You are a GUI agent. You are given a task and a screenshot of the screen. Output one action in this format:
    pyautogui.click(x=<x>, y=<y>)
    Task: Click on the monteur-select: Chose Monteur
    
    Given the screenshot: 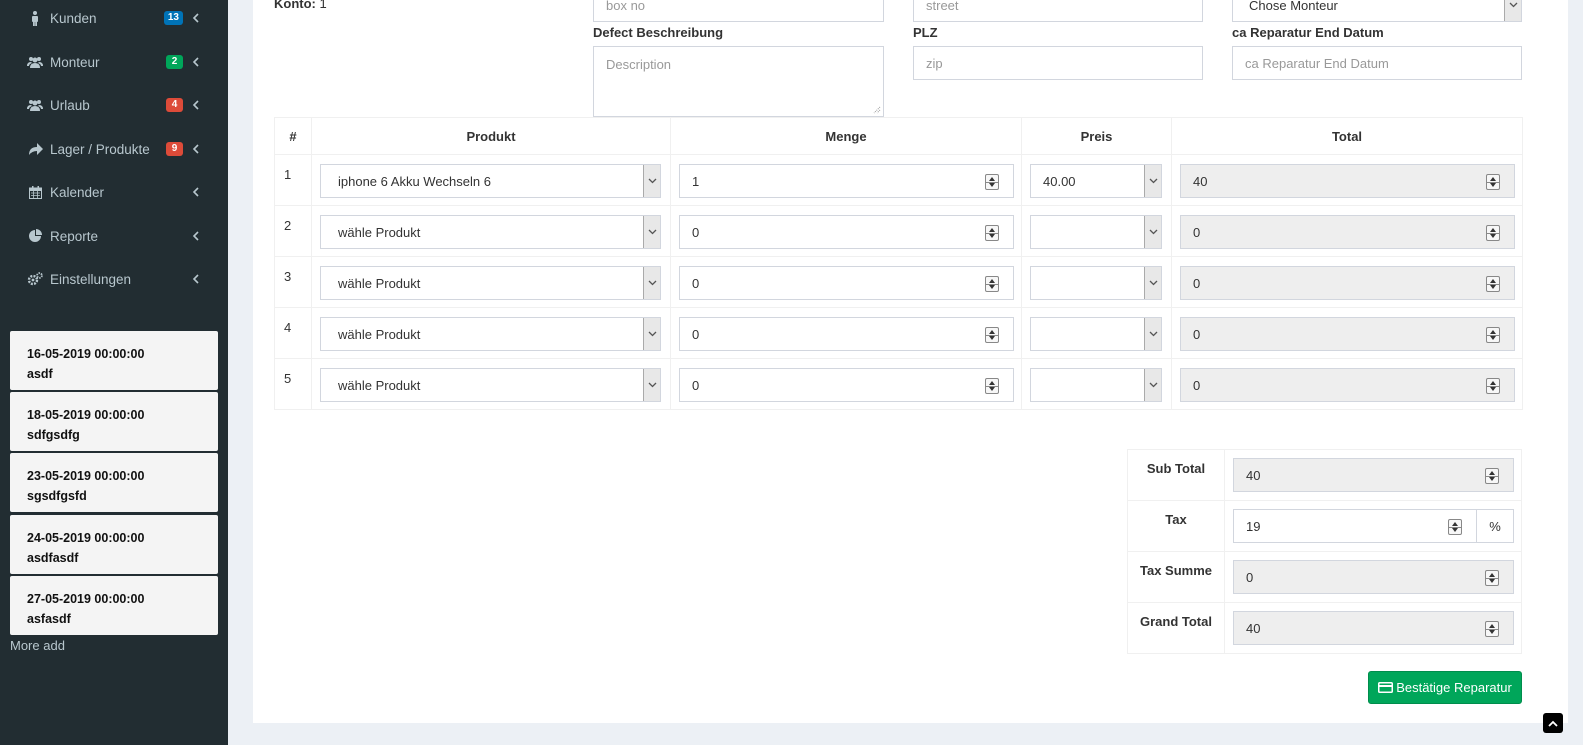 What is the action you would take?
    pyautogui.click(x=1377, y=11)
    